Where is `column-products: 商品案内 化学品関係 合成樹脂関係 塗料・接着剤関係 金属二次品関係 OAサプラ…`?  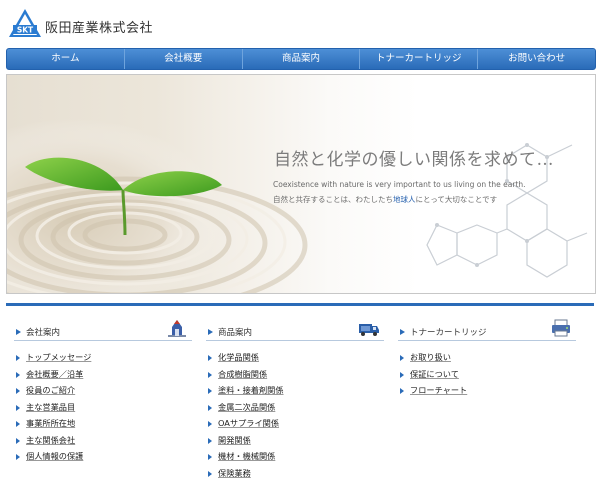
column-products: 商品案内 化学品関係 合成樹脂関係 塗料・接着剤関係 金属二次品関係 OAサプラ… is located at coordinates (295, 399).